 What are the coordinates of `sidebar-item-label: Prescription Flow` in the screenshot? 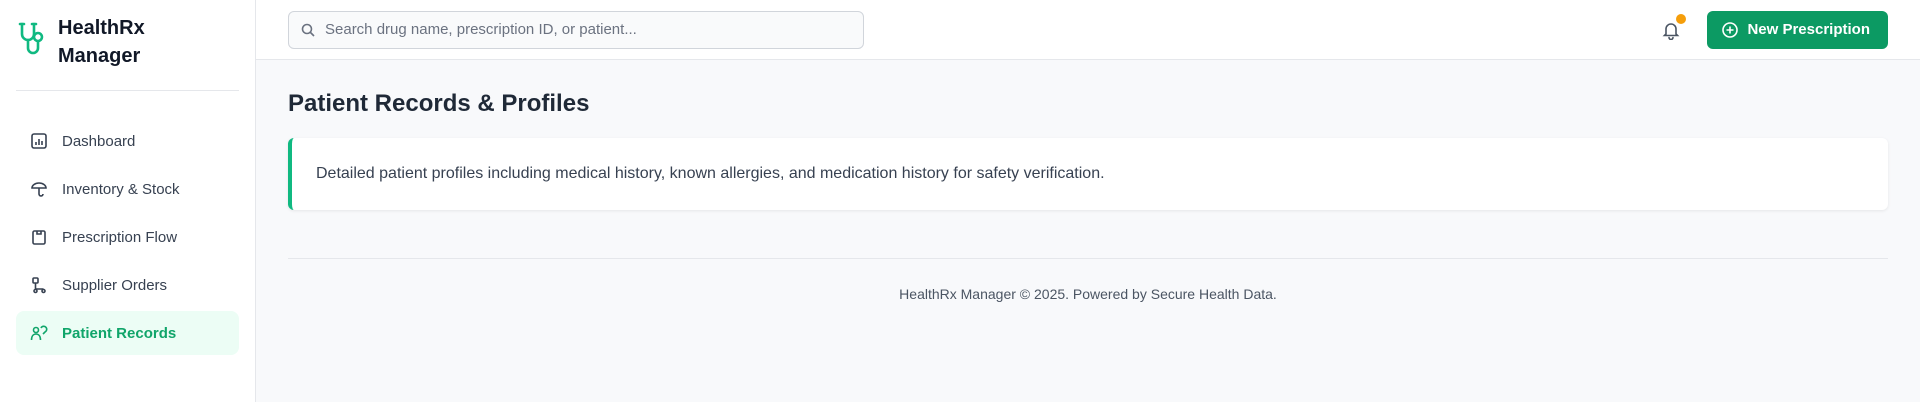 It's located at (120, 237).